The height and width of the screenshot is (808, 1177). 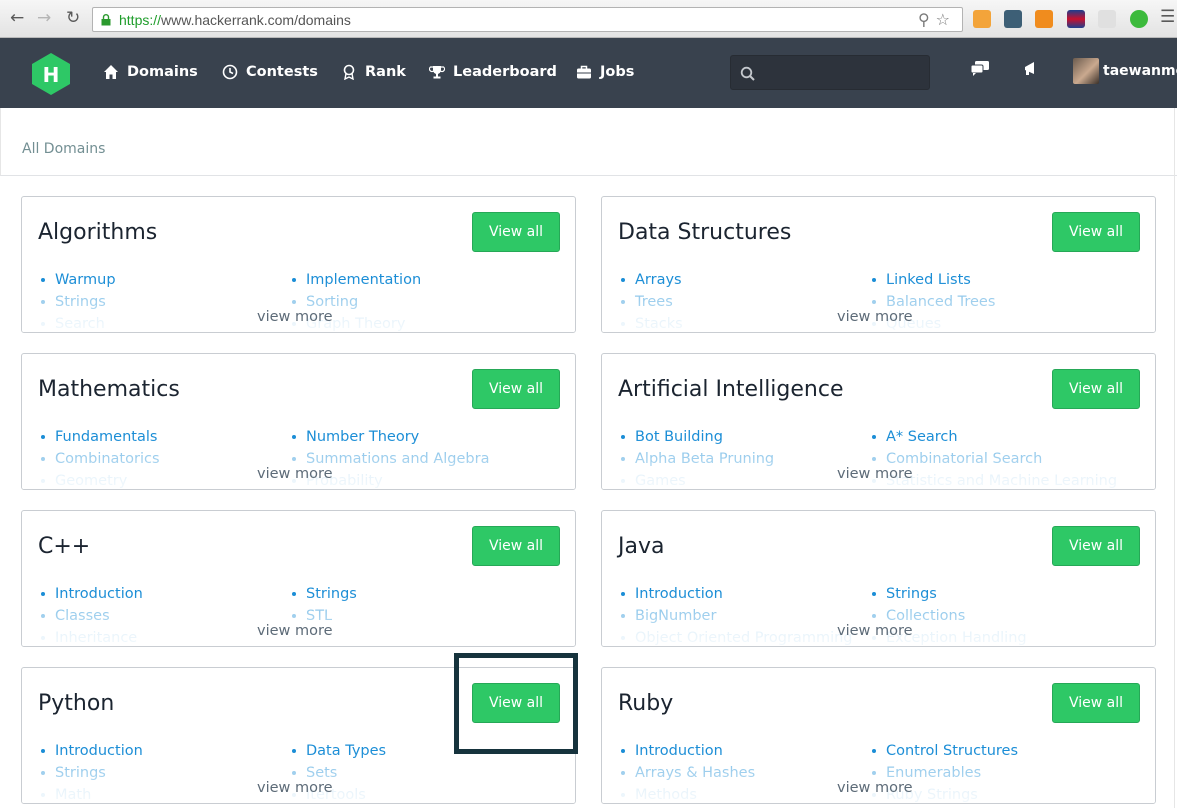 I want to click on nav-leaderboard: Leaderboard, so click(x=493, y=72).